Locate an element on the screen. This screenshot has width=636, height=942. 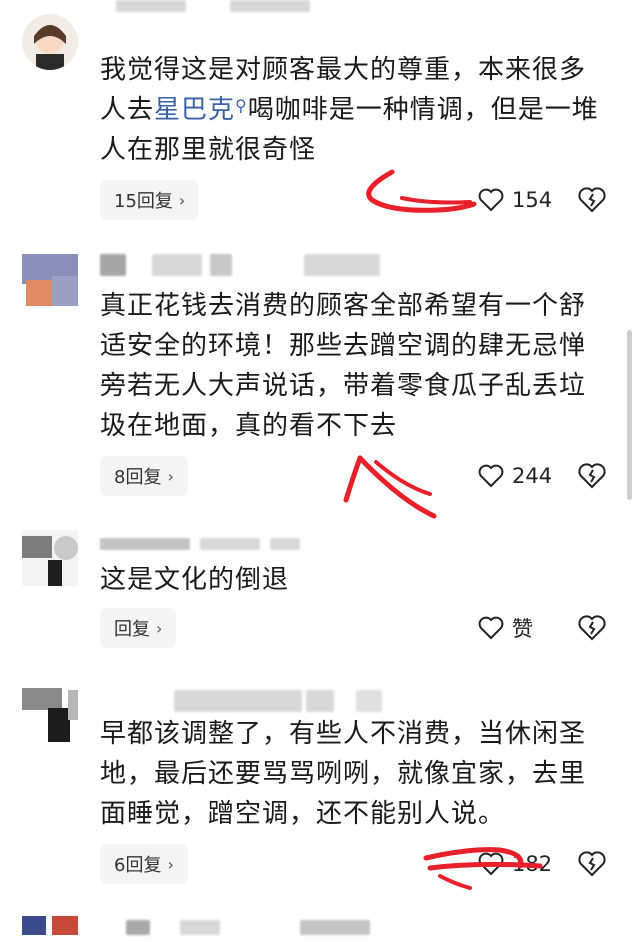
like-button: 182 is located at coordinates (515, 864).